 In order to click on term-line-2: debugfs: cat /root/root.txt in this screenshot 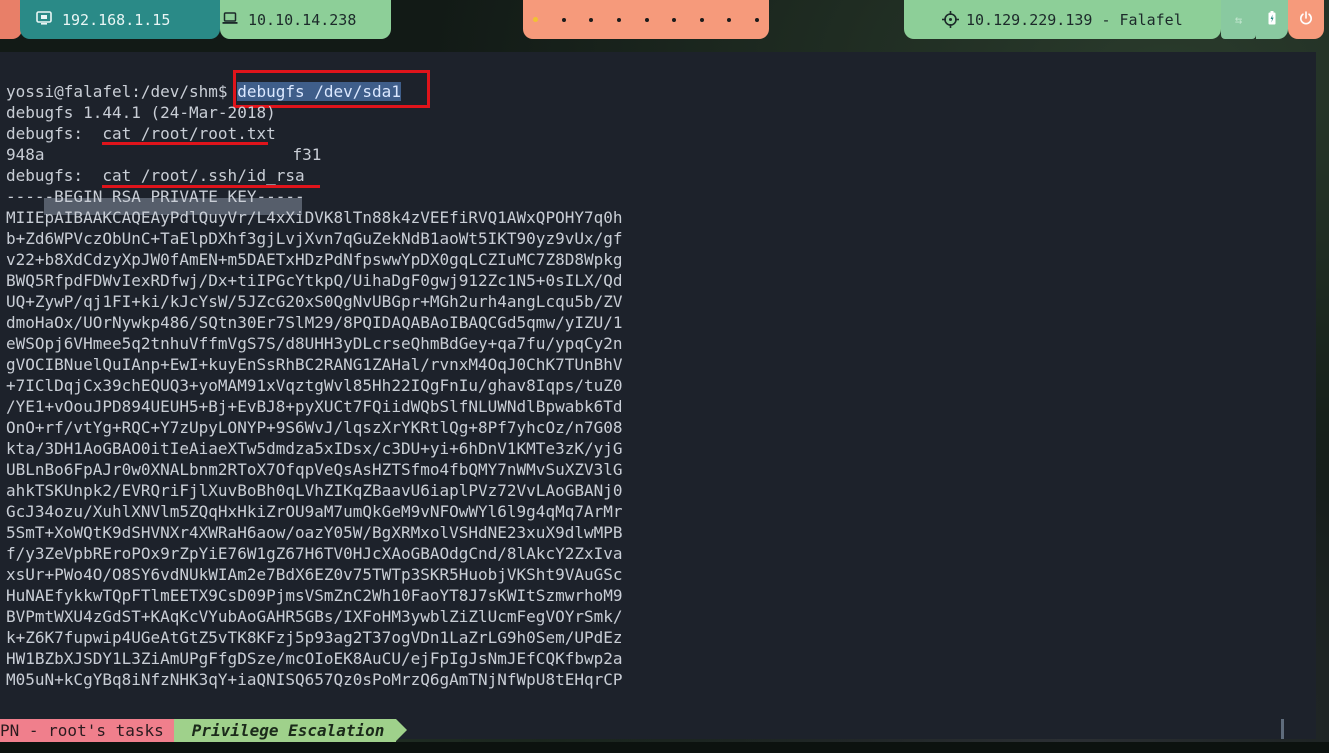, I will do `click(141, 133)`.